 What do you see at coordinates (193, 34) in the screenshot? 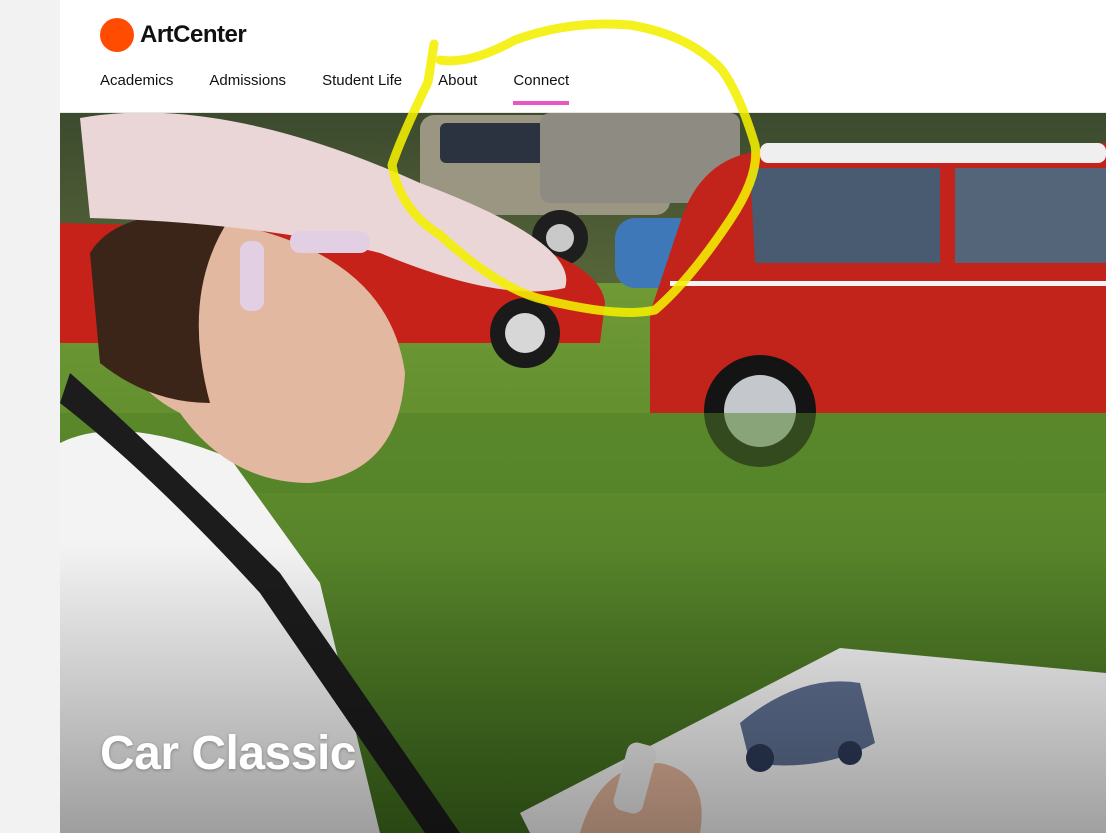
I see `logo-text: ArtCenter` at bounding box center [193, 34].